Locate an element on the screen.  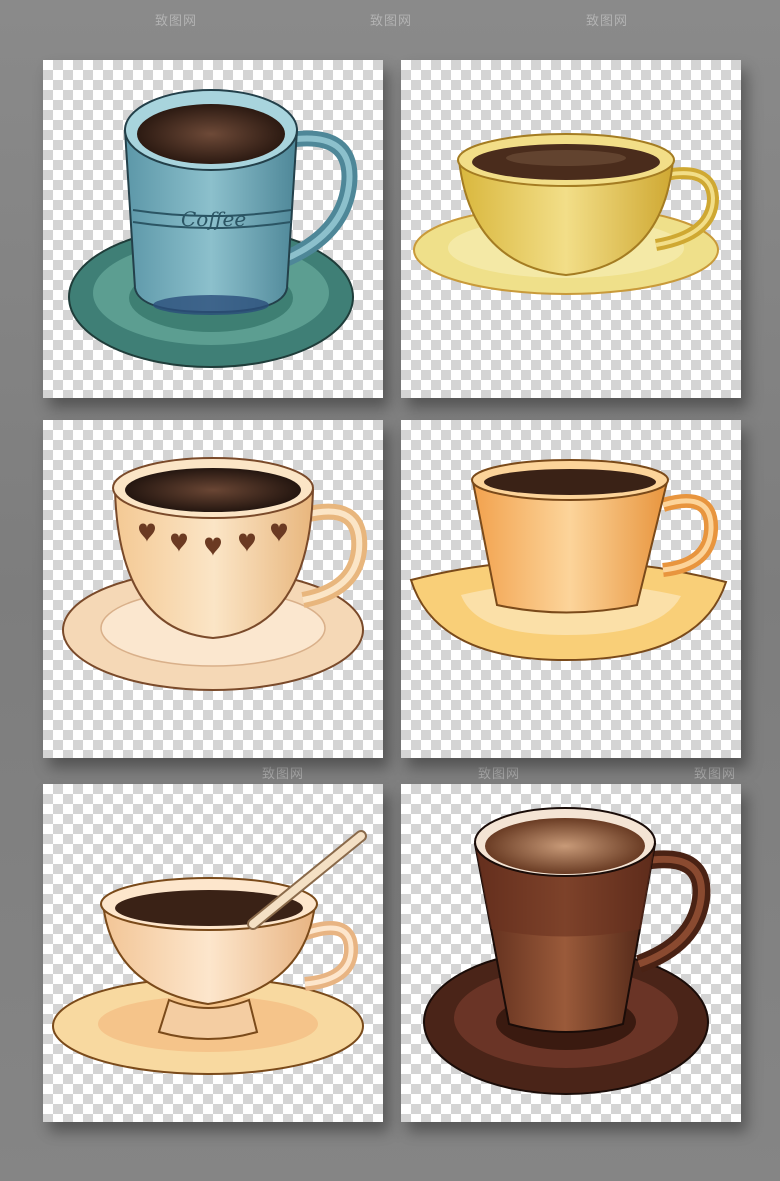
yellow-teacup-illustration is located at coordinates (566, 214).